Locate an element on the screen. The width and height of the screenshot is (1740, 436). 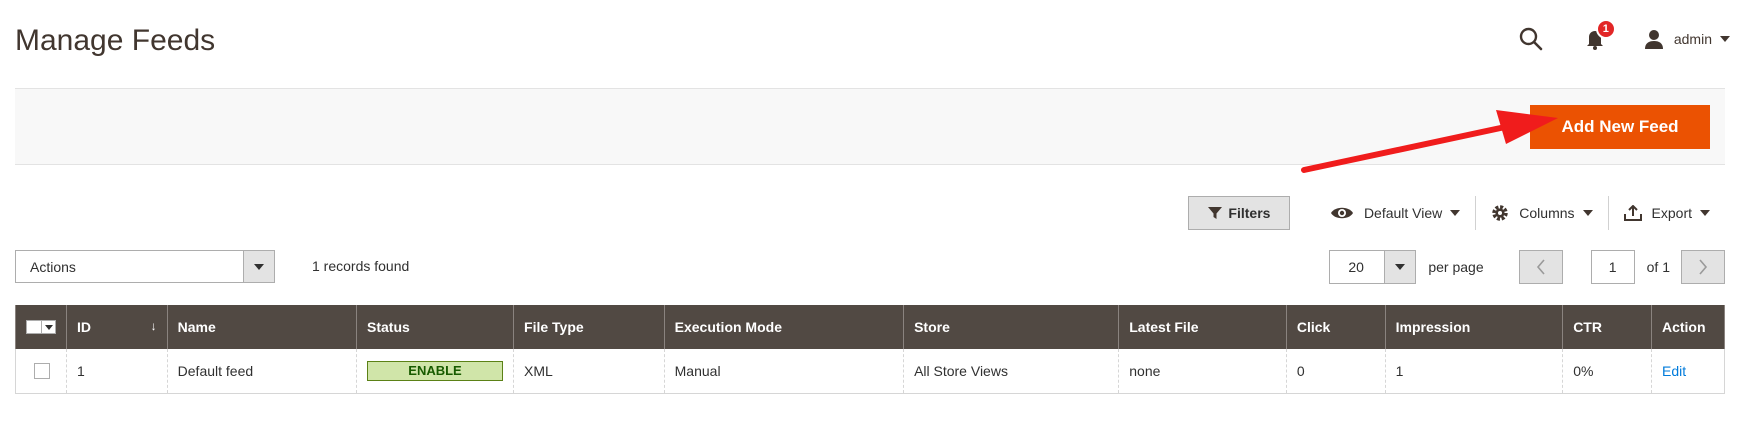
mass-select-column is located at coordinates (41, 327).